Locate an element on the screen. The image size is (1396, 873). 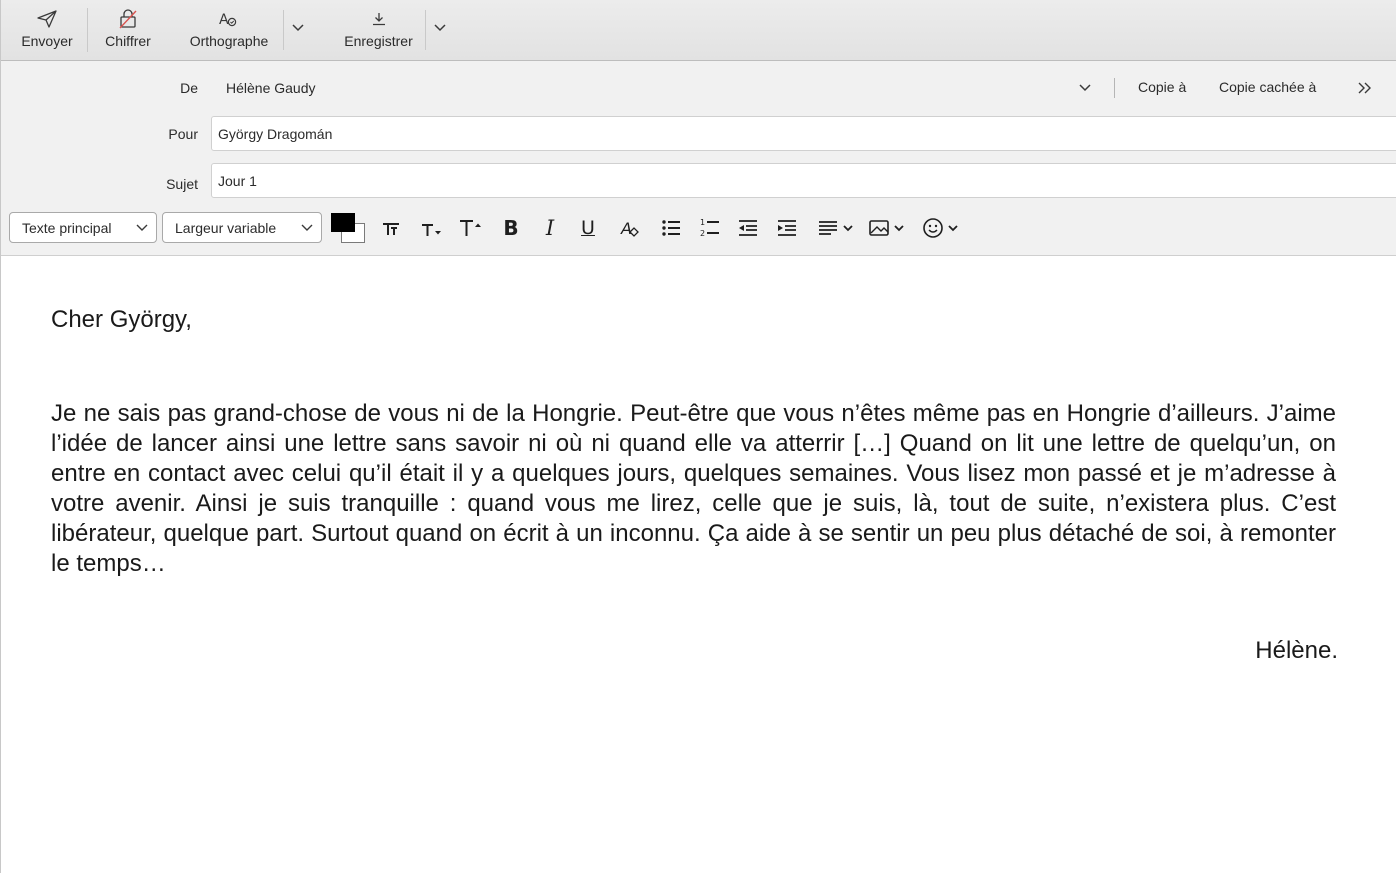
to-field is located at coordinates (803, 133).